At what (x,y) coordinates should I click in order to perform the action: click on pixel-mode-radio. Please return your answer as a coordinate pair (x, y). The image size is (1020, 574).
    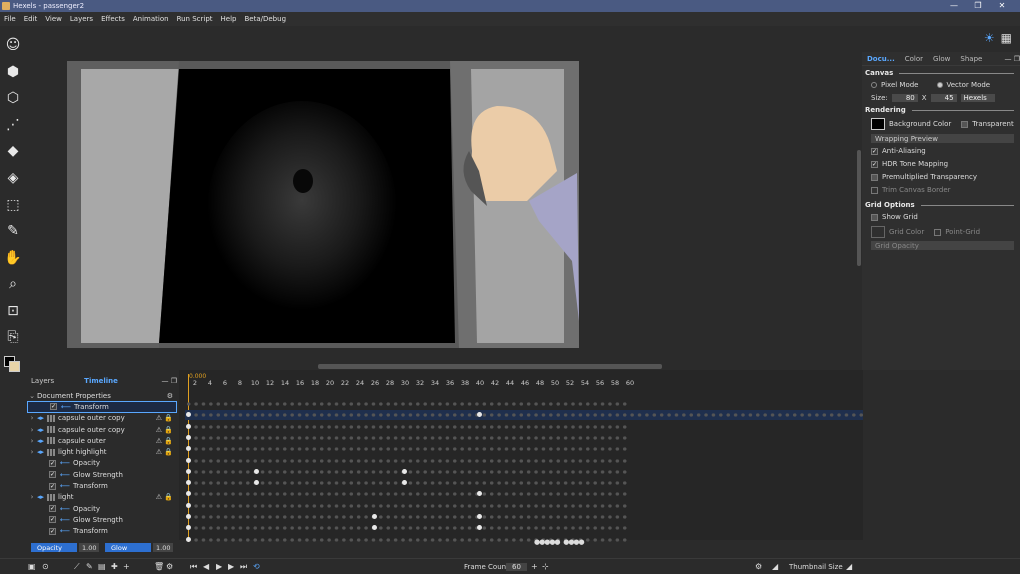
    Looking at the image, I should click on (874, 85).